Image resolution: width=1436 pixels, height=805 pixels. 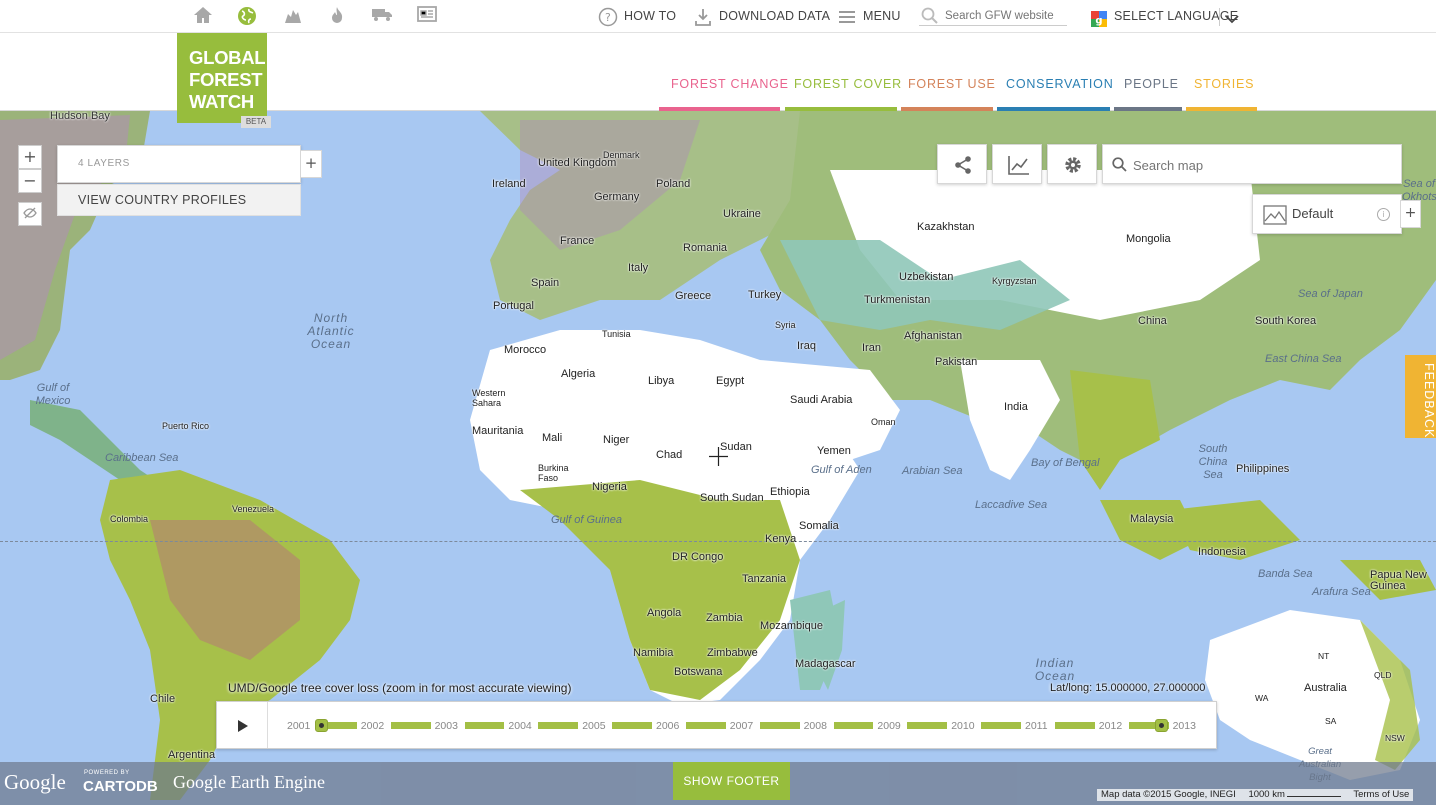 What do you see at coordinates (1164, 16) in the screenshot?
I see `select-language: g SELECT LANGUAGE` at bounding box center [1164, 16].